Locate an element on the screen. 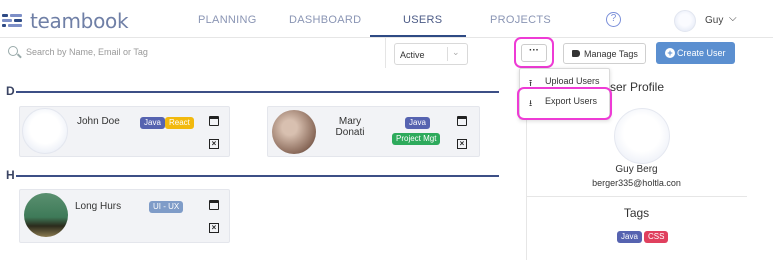 The height and width of the screenshot is (260, 773). nav-dashboard: DASHBOARD is located at coordinates (325, 20).